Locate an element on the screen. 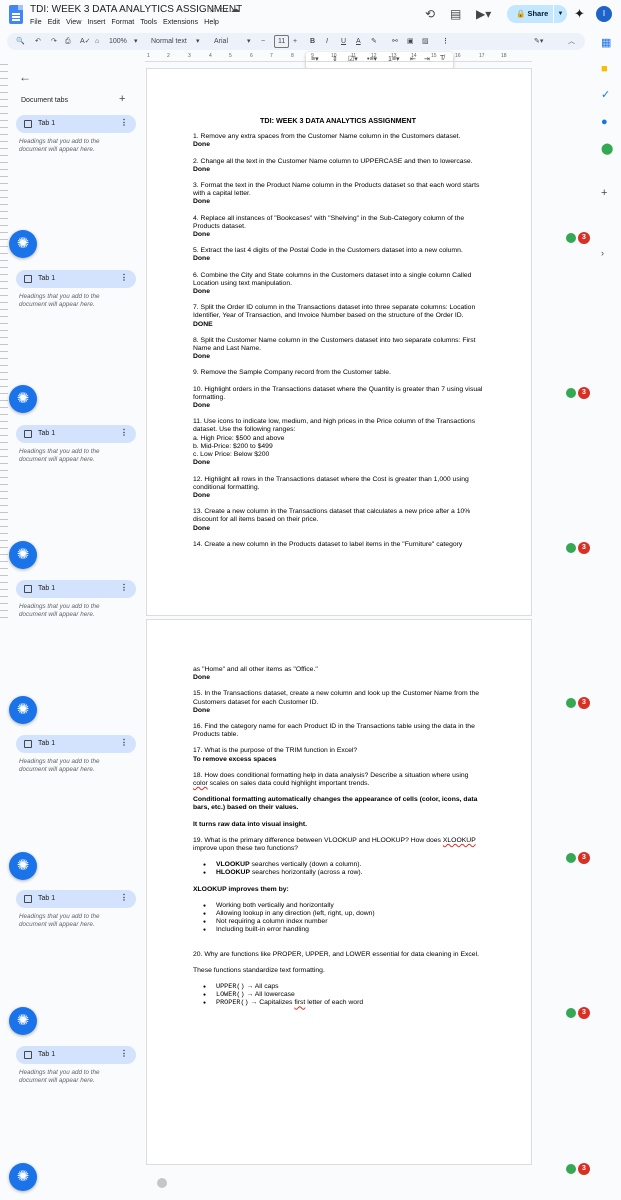  ruler-tick: 16 is located at coordinates (458, 56).